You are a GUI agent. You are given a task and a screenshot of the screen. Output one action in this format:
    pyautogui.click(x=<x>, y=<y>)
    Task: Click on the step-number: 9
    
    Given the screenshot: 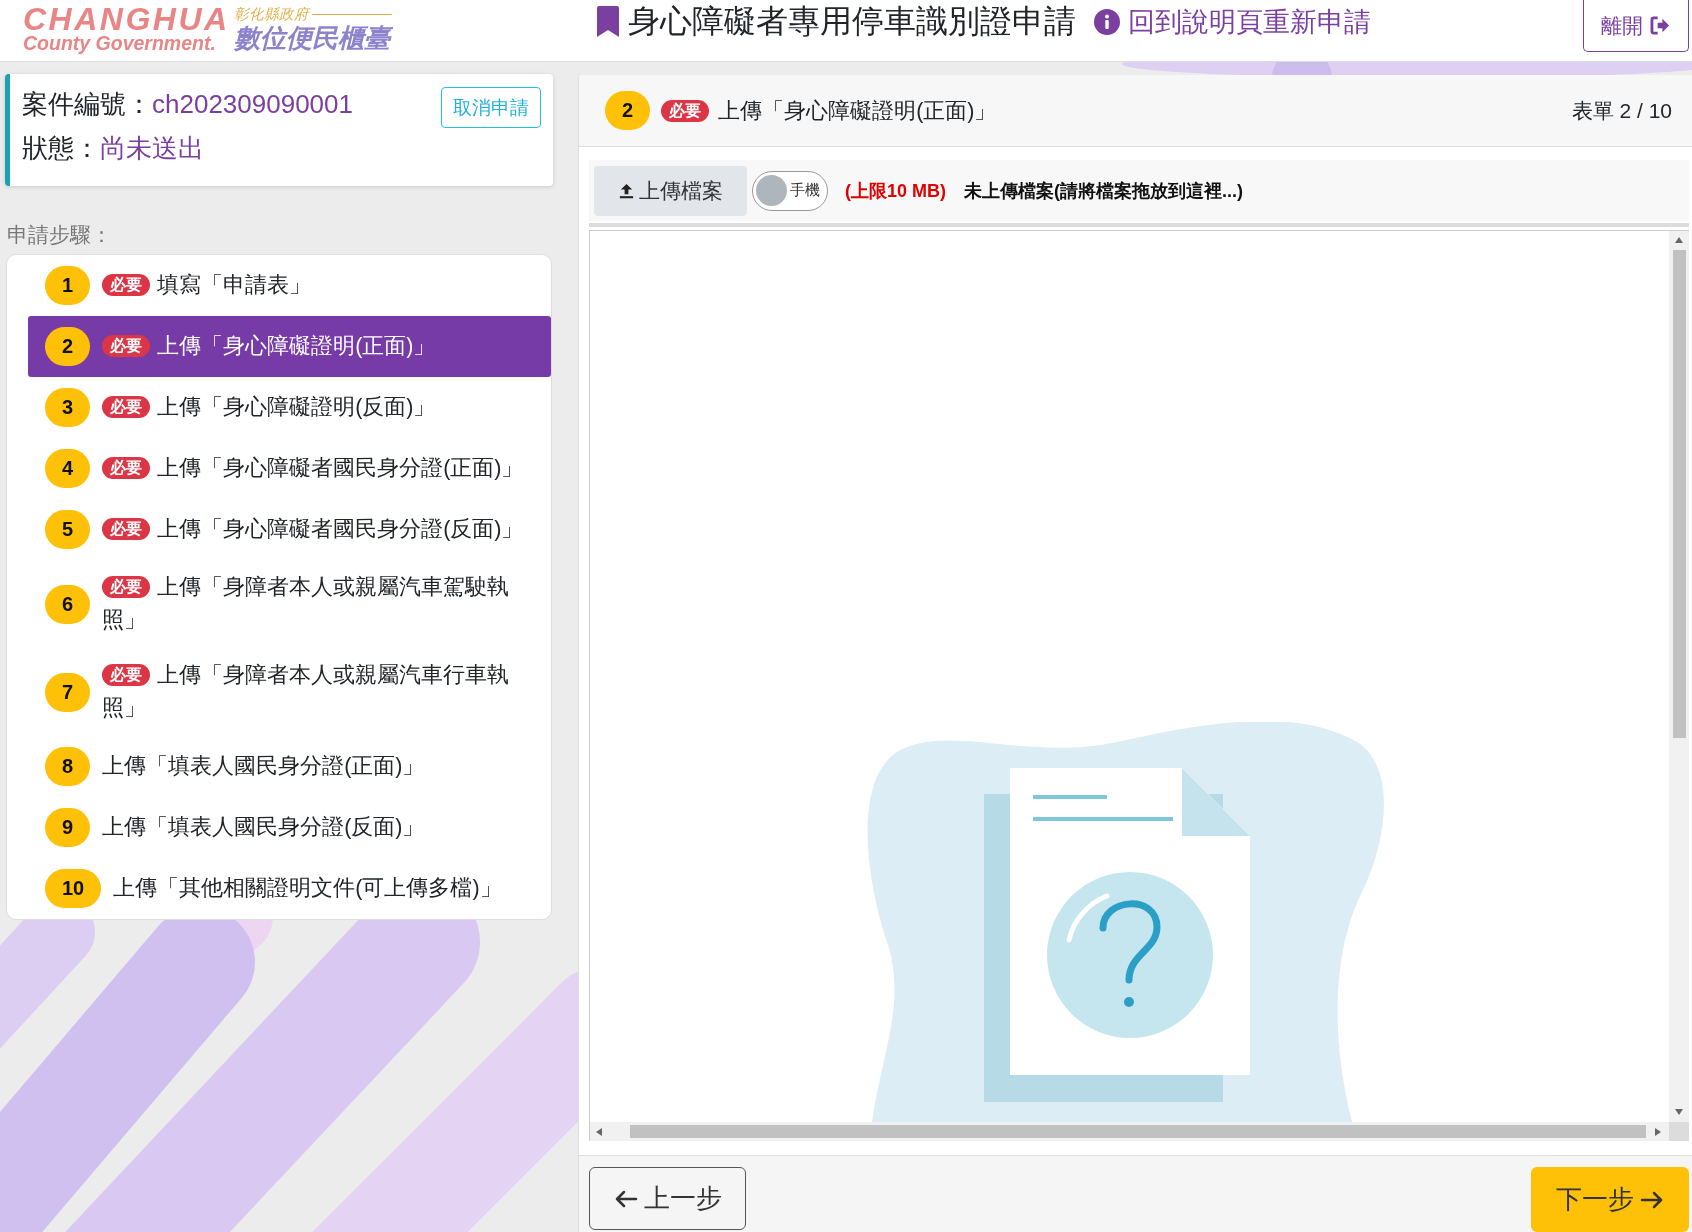 What is the action you would take?
    pyautogui.click(x=68, y=827)
    